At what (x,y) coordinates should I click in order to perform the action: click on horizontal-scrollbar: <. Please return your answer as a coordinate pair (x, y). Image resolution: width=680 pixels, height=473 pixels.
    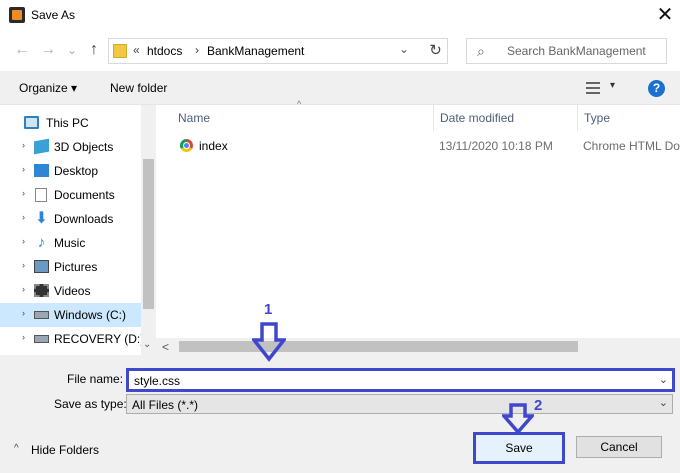
    Looking at the image, I should click on (418, 346).